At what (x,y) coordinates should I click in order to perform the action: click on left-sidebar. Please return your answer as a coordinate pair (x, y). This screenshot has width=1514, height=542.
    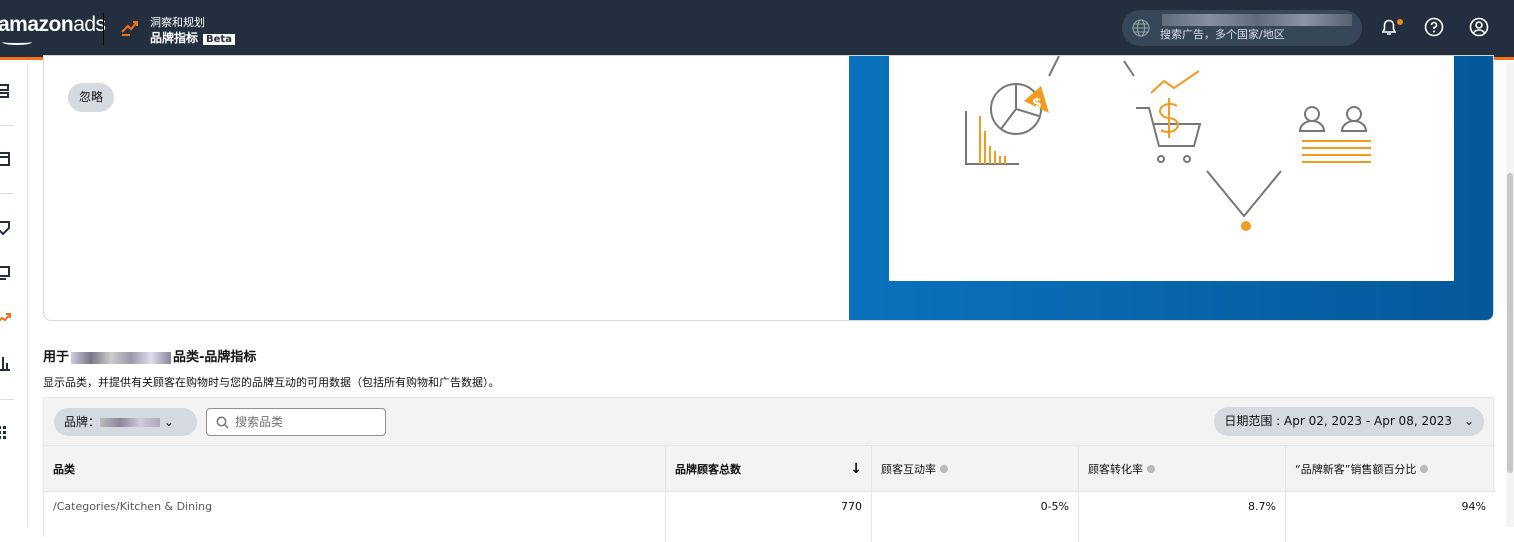
    Looking at the image, I should click on (14, 295).